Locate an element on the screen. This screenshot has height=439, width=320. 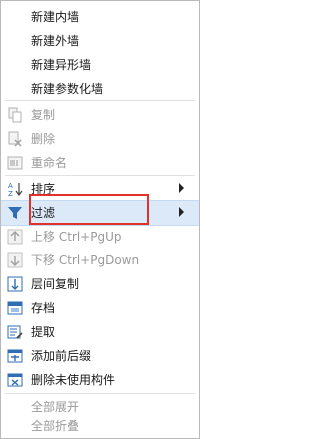
svg-text: Z is located at coordinates (10, 193).